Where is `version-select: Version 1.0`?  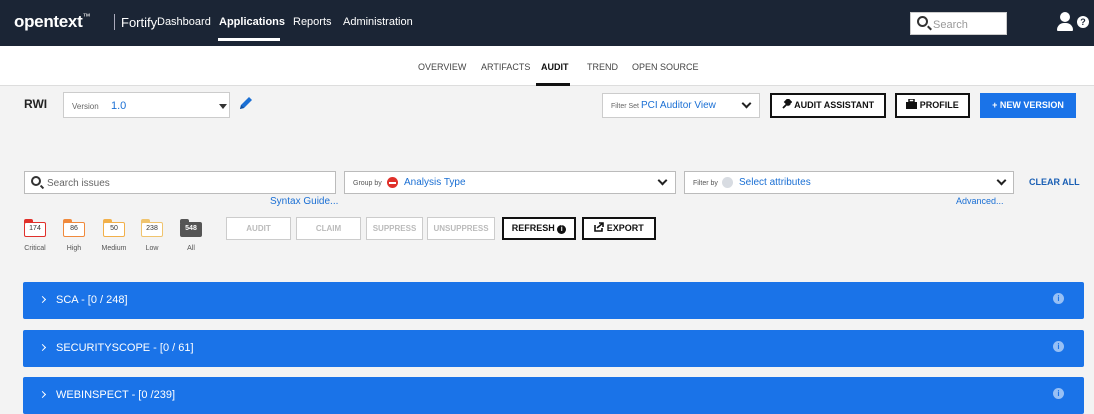
version-select: Version 1.0 is located at coordinates (146, 105).